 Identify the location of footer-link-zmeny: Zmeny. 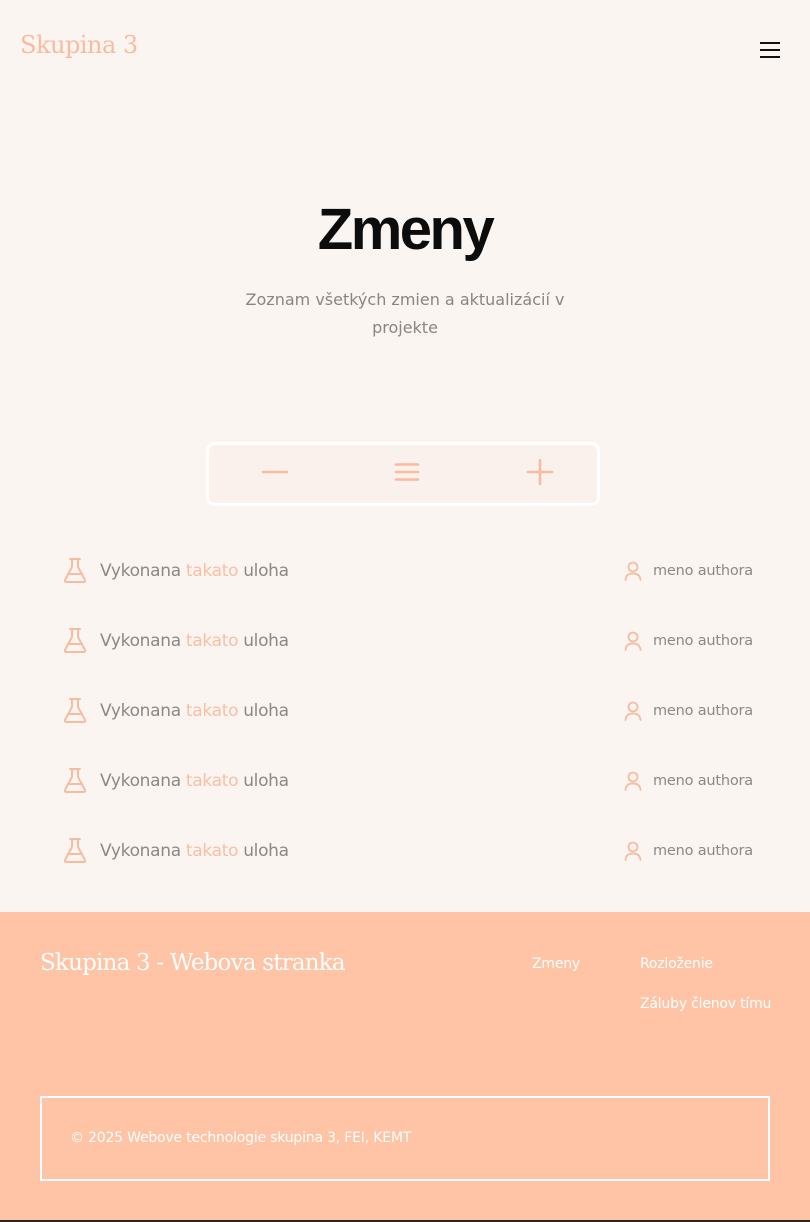
(556, 964).